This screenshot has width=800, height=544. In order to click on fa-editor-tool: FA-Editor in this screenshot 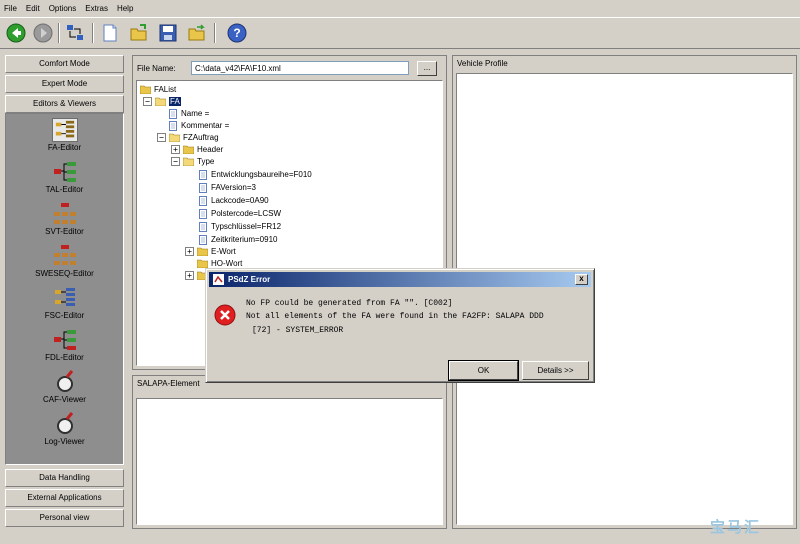, I will do `click(64, 137)`.